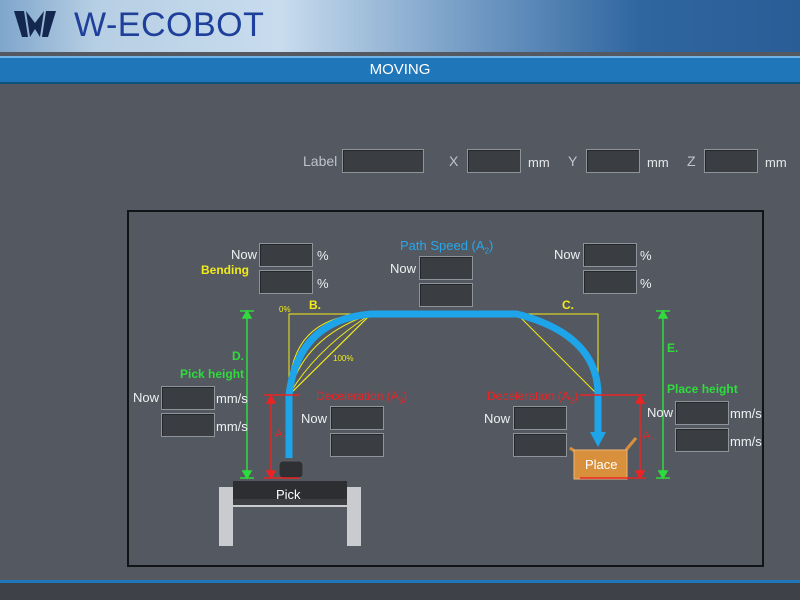 This screenshot has width=800, height=600. What do you see at coordinates (497, 418) in the screenshot?
I see `place-decel-now-caption: Now` at bounding box center [497, 418].